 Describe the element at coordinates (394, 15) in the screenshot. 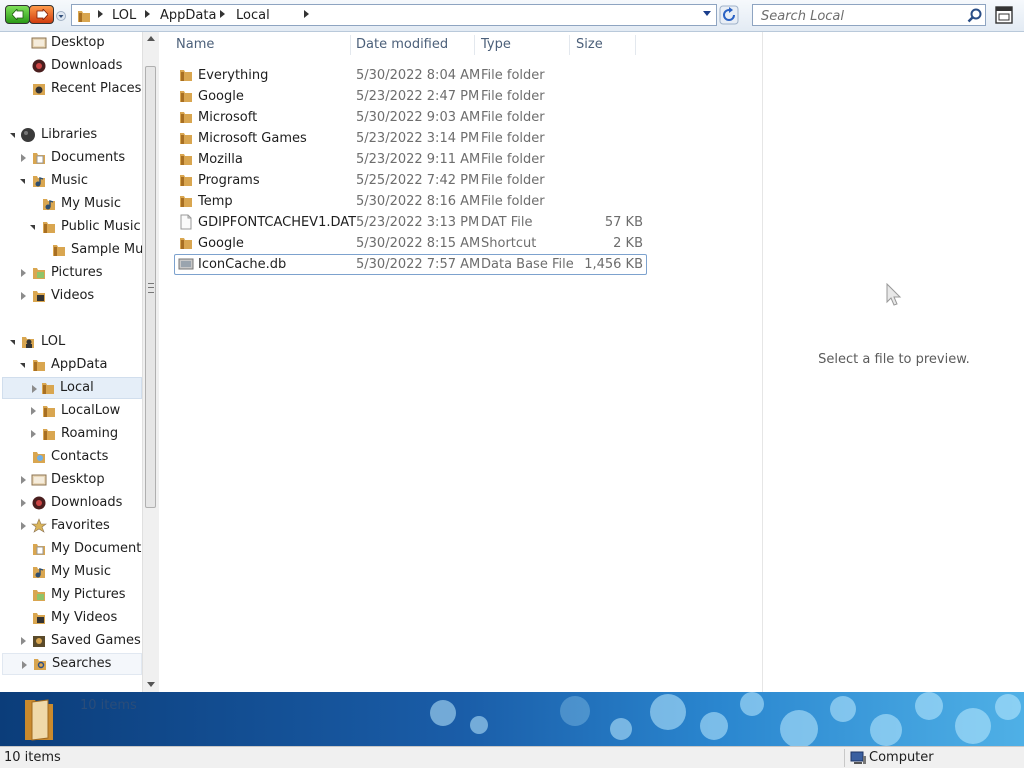

I see `address-bar: LOL AppData Local` at that location.